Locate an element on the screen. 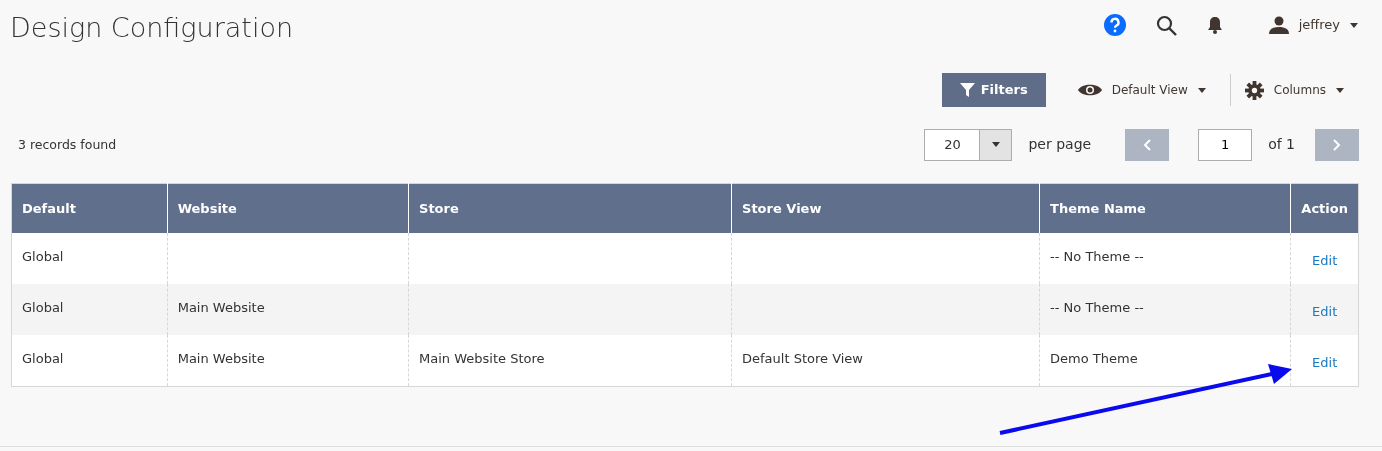 The height and width of the screenshot is (451, 1382). table-cell: Main Website Store is located at coordinates (482, 359).